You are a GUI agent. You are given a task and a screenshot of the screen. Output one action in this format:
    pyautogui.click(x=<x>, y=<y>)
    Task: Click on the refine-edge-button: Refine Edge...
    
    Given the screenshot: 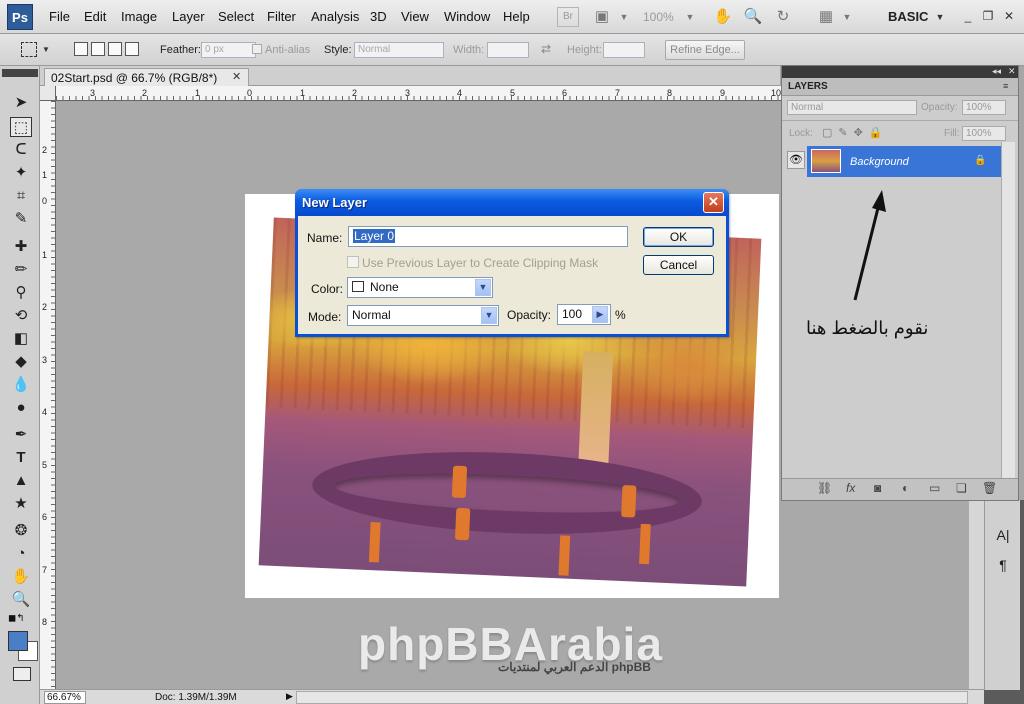 What is the action you would take?
    pyautogui.click(x=705, y=50)
    